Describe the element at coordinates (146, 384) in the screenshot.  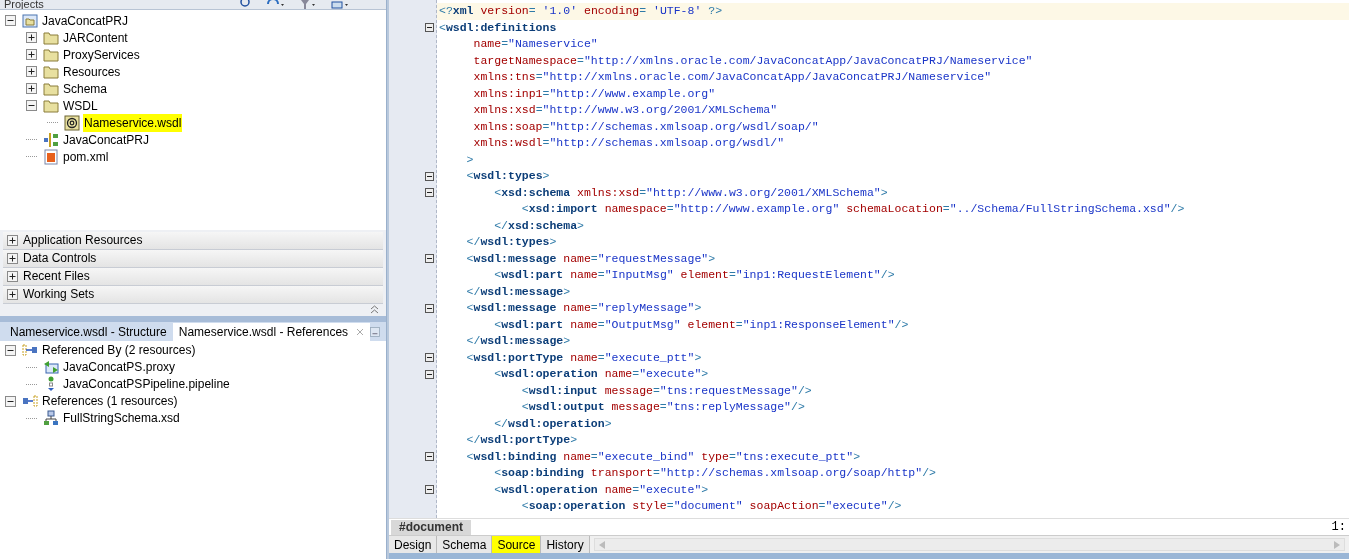
I see `tree-item: JavaConcatPSPipeline.pipeline` at that location.